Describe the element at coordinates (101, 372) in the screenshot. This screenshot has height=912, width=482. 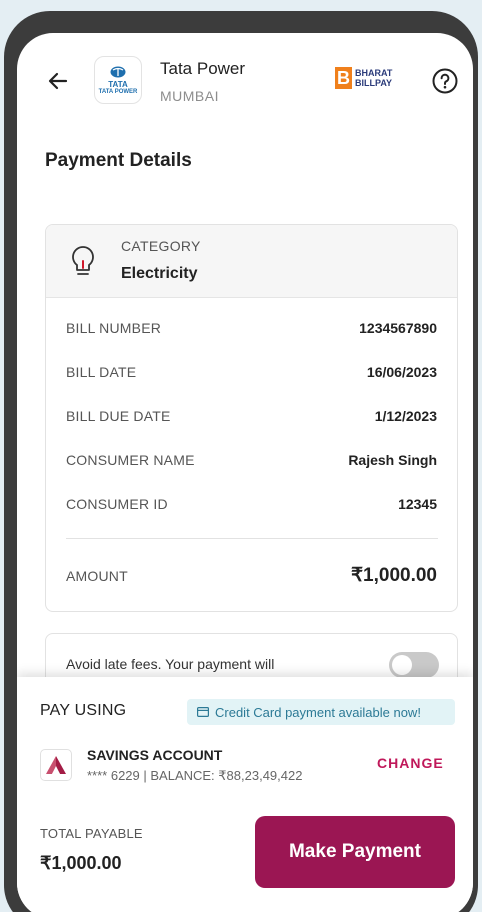
I see `bill-date-label: BILL DATE` at that location.